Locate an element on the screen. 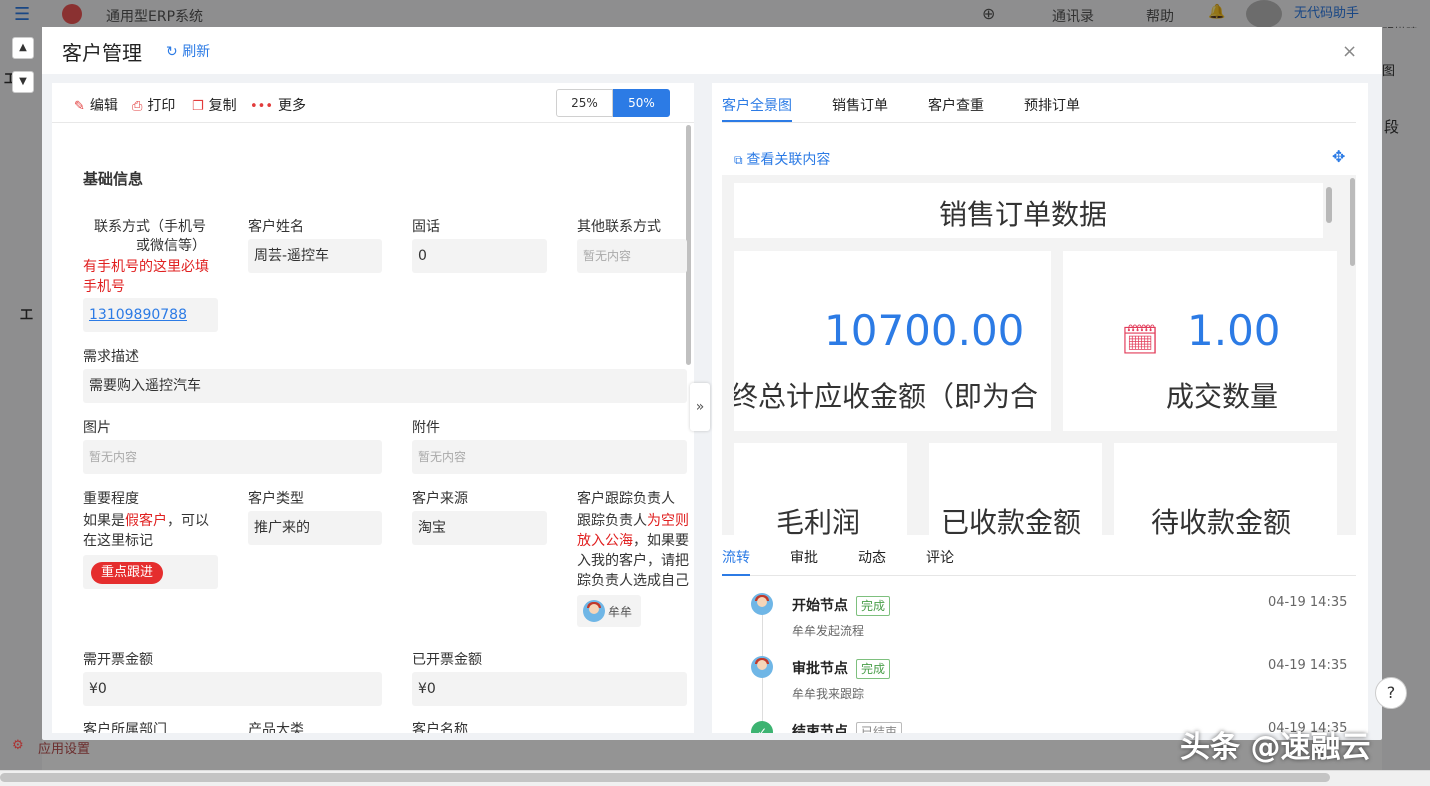 The height and width of the screenshot is (786, 1430). tab-pre-orders: 预排订单 is located at coordinates (1052, 105).